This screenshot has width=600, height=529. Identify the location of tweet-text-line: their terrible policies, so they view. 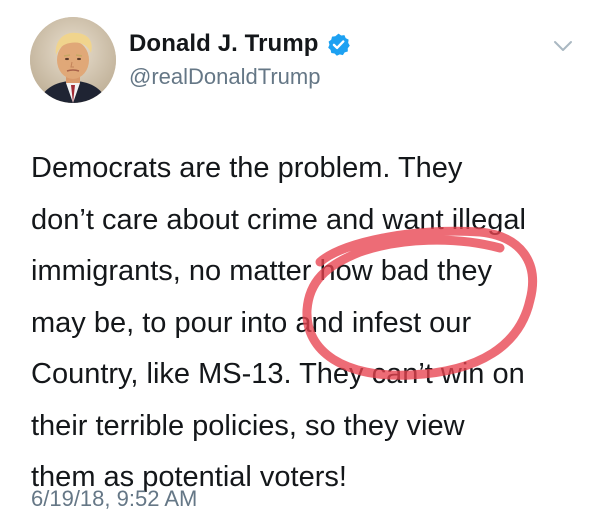
(248, 425).